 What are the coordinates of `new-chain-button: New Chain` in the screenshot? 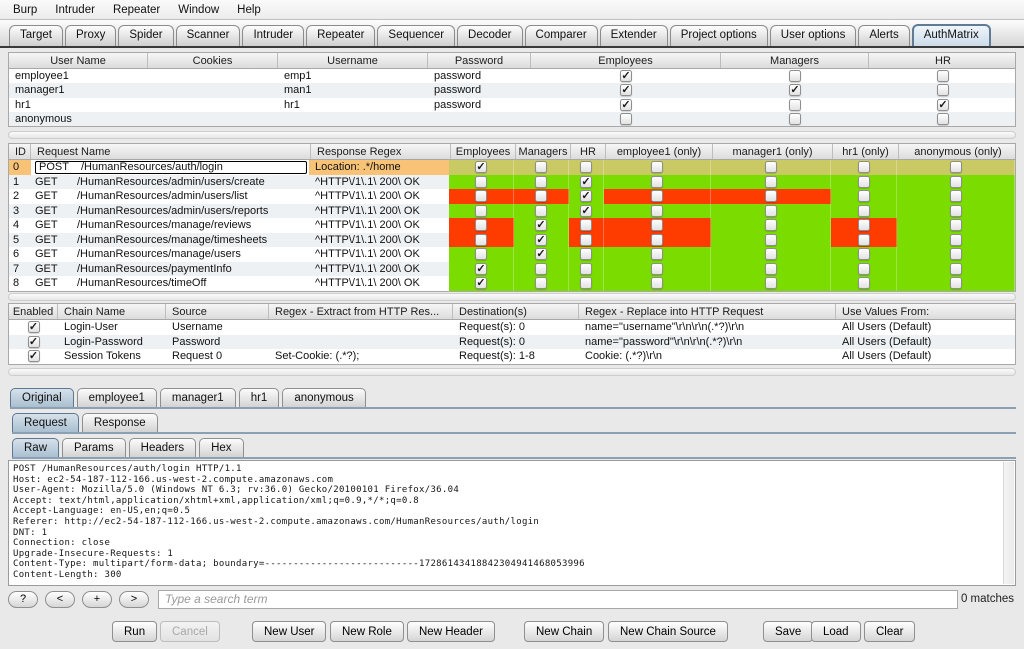 It's located at (564, 631).